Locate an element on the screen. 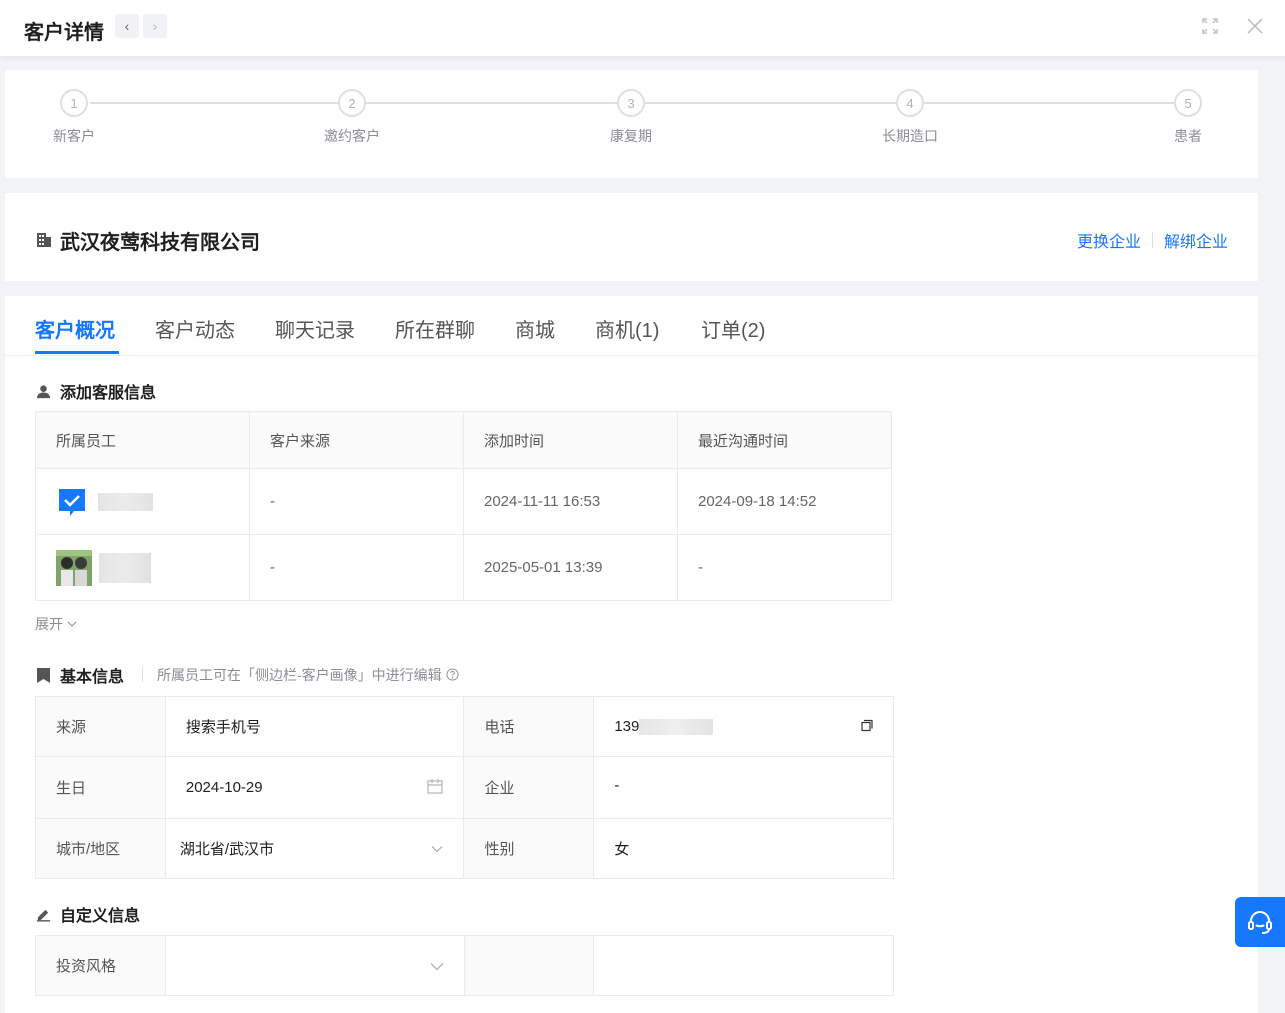 This screenshot has width=1285, height=1013. custom-info-table: 投资风格 is located at coordinates (464, 965).